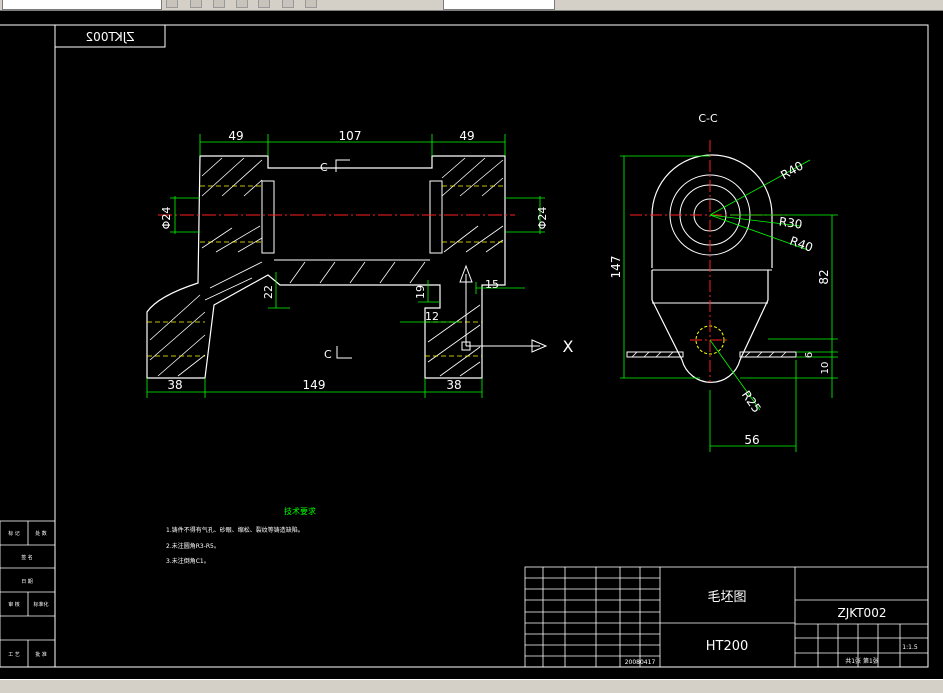 This screenshot has width=943, height=693. Describe the element at coordinates (640, 662) in the screenshot. I see `drawing-date: 20080417` at that location.